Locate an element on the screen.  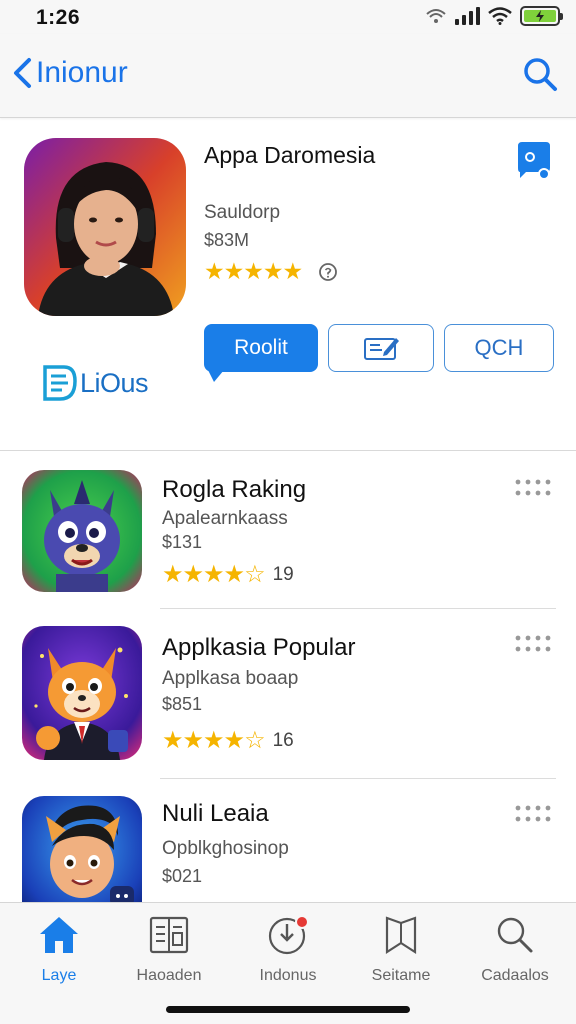
app-title: Nuli Leaia is located at coordinates (215, 813).